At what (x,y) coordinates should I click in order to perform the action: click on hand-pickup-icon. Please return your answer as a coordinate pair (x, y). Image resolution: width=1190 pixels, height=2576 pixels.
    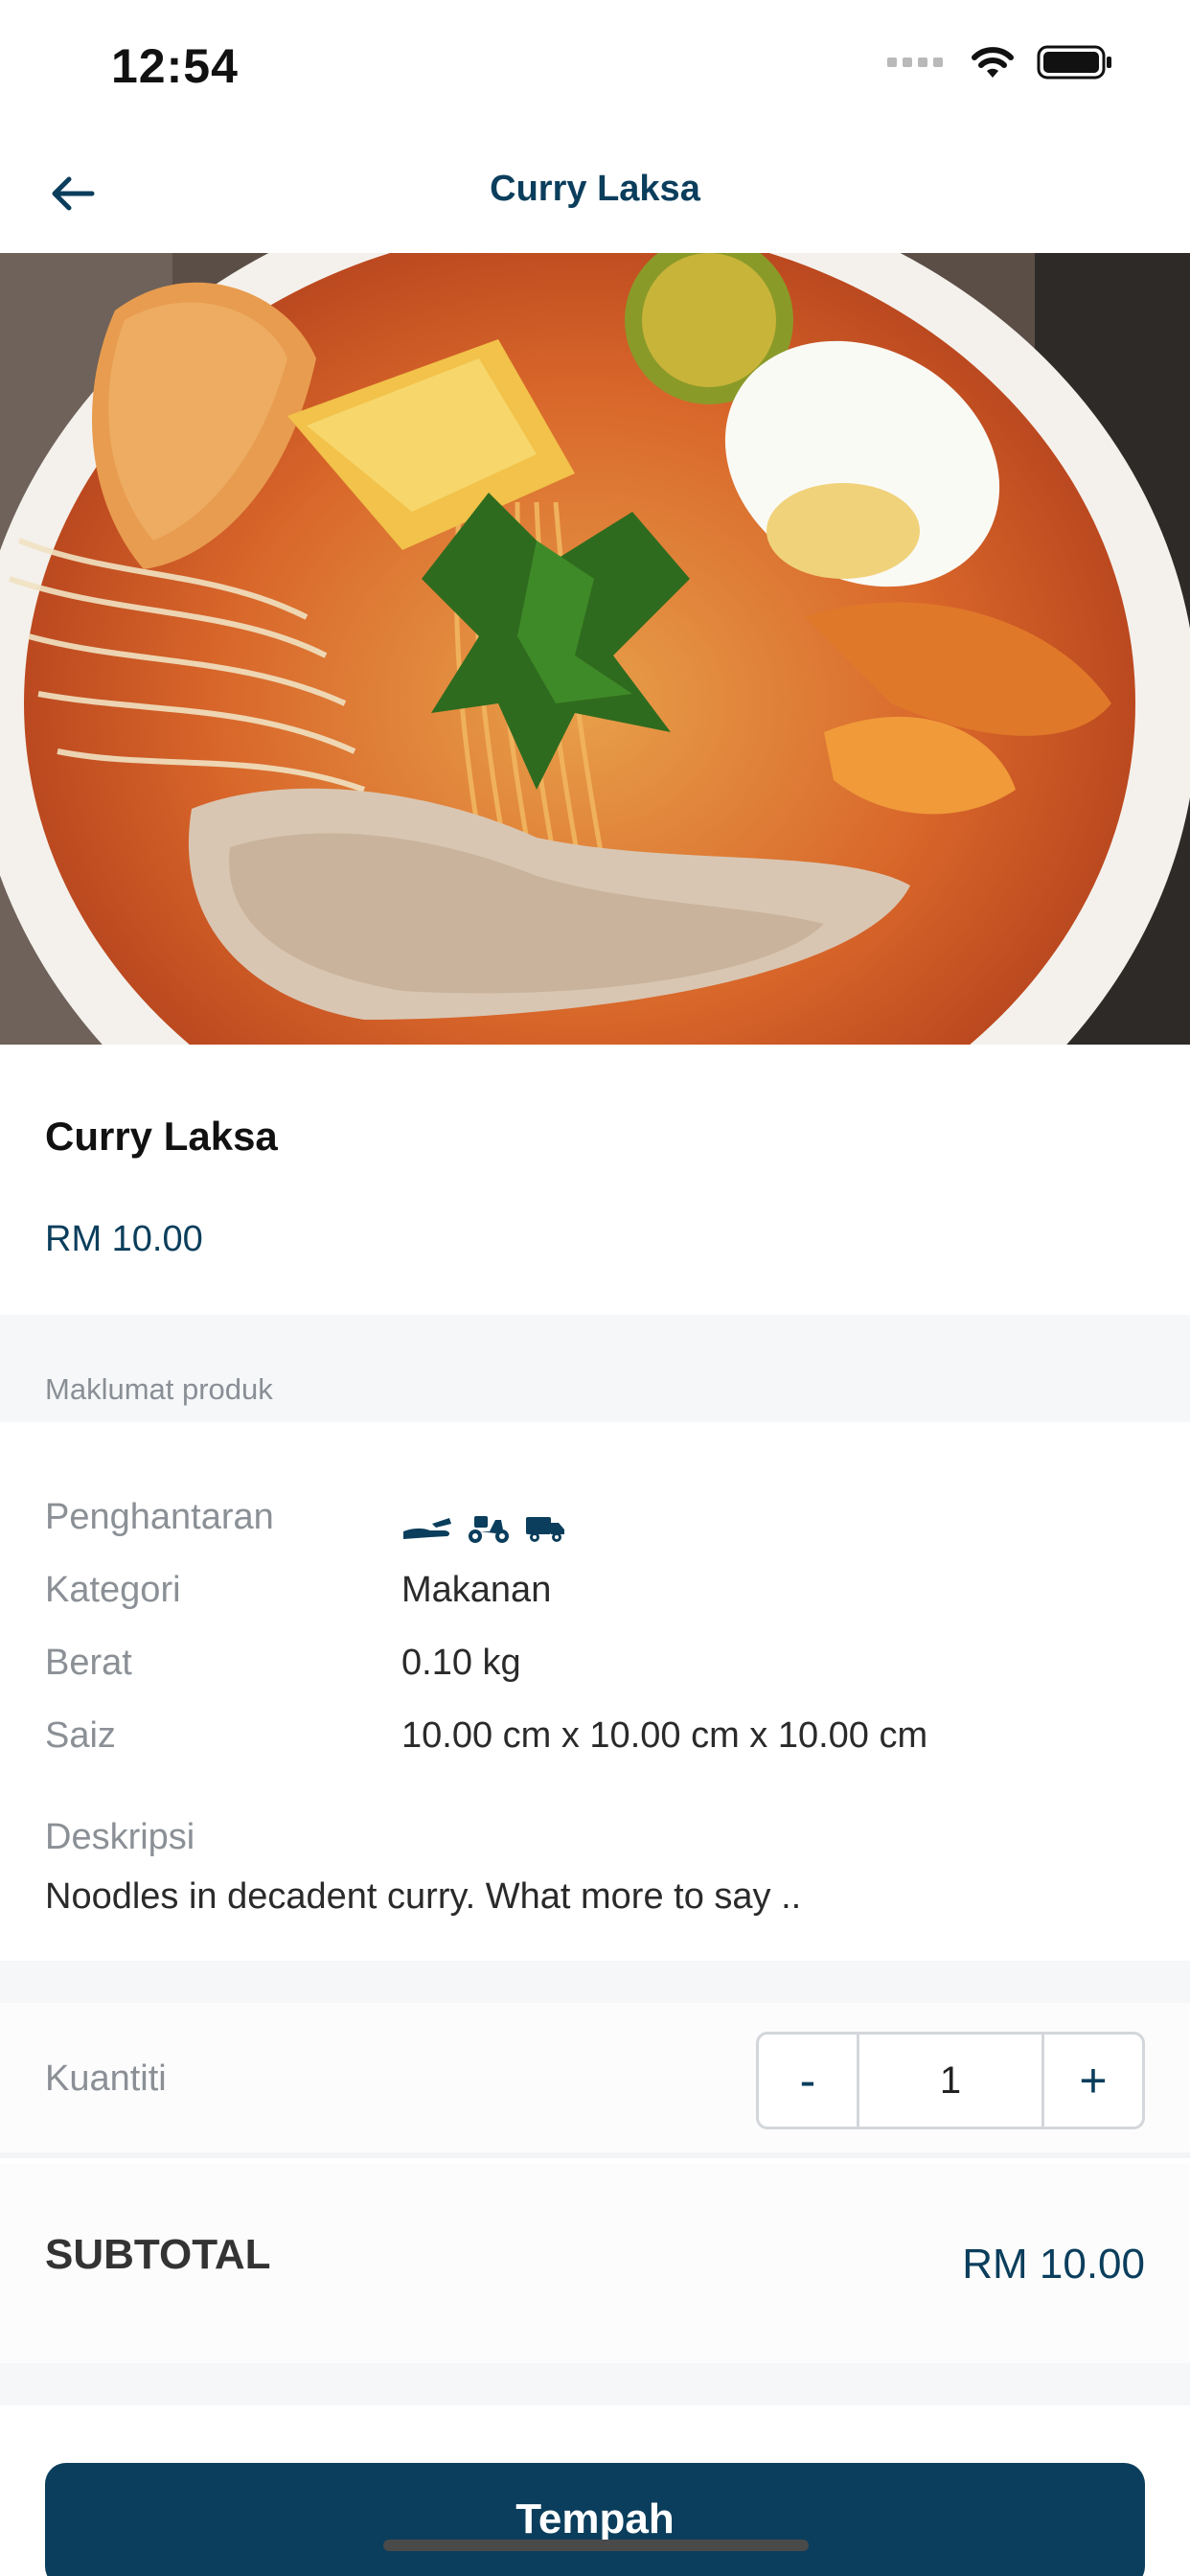
    Looking at the image, I should click on (427, 1529).